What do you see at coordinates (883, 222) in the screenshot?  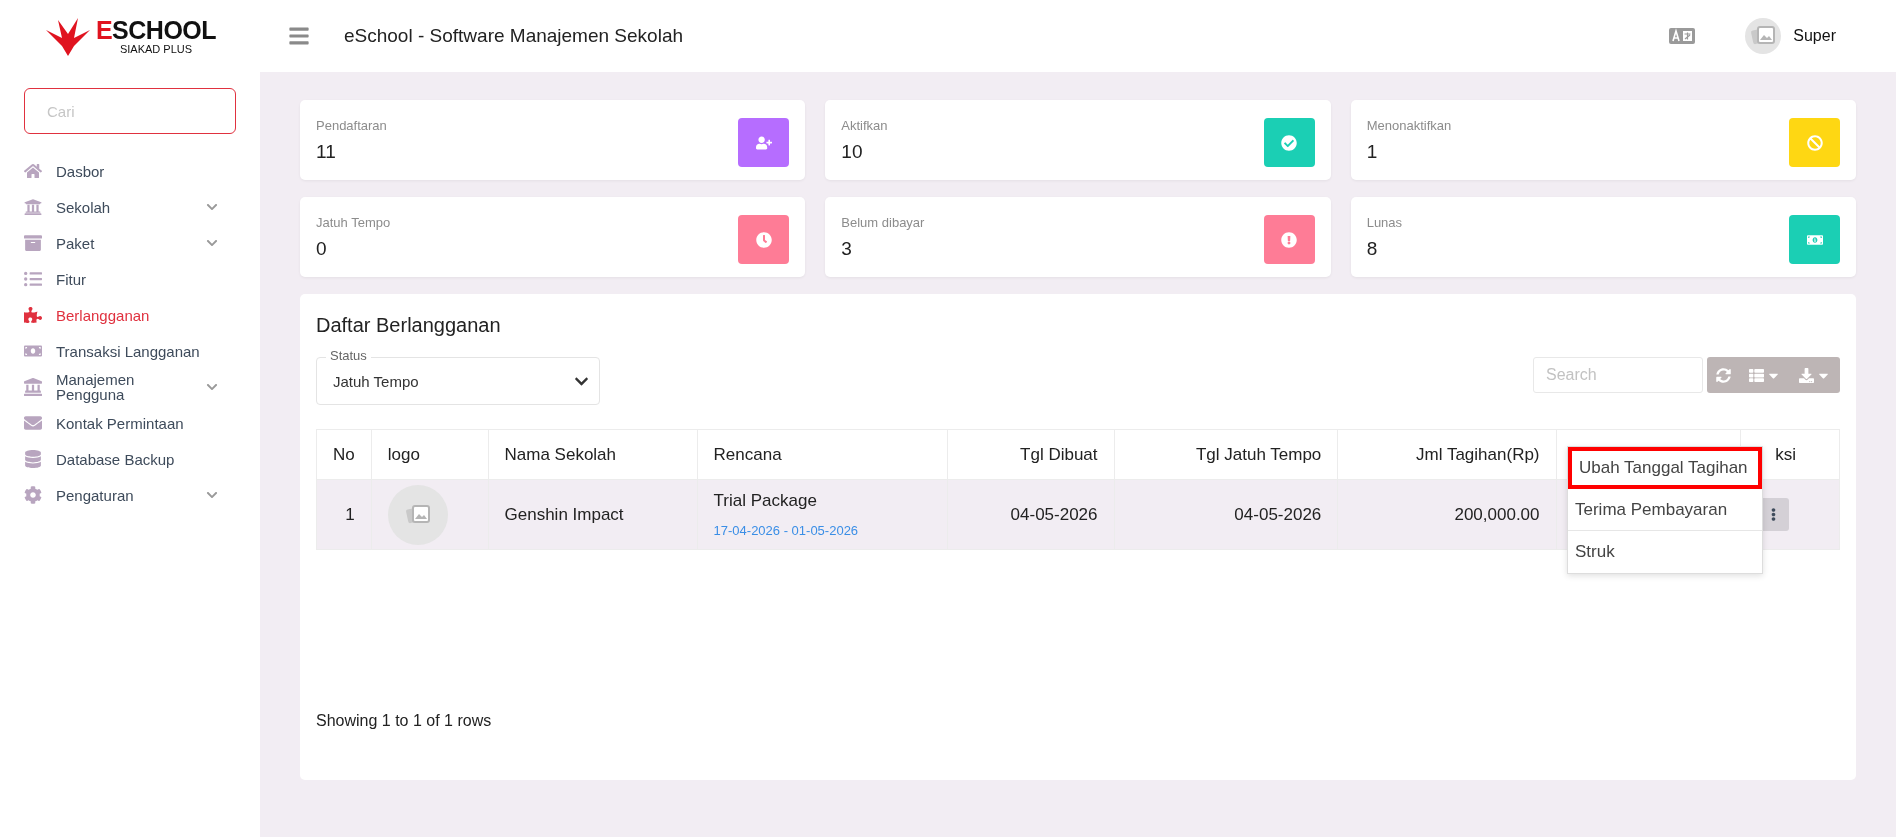 I see `stat-label: Belum dibayar` at bounding box center [883, 222].